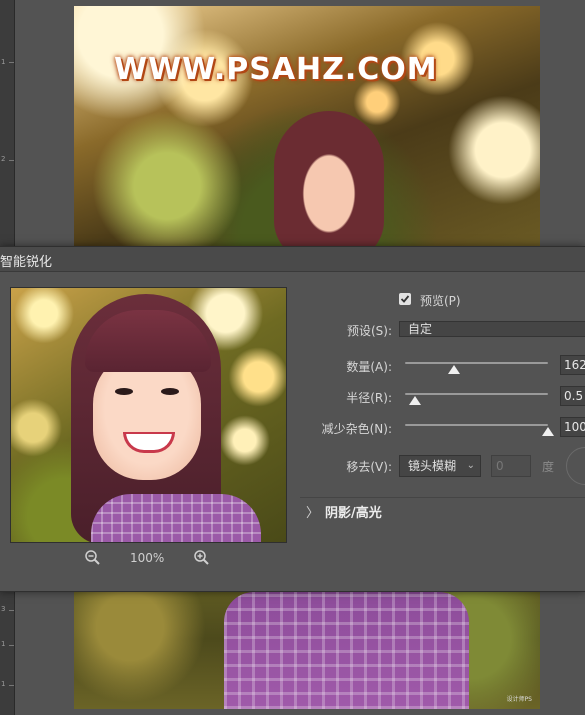 This screenshot has width=585, height=715. I want to click on zoom-out-button, so click(93, 558).